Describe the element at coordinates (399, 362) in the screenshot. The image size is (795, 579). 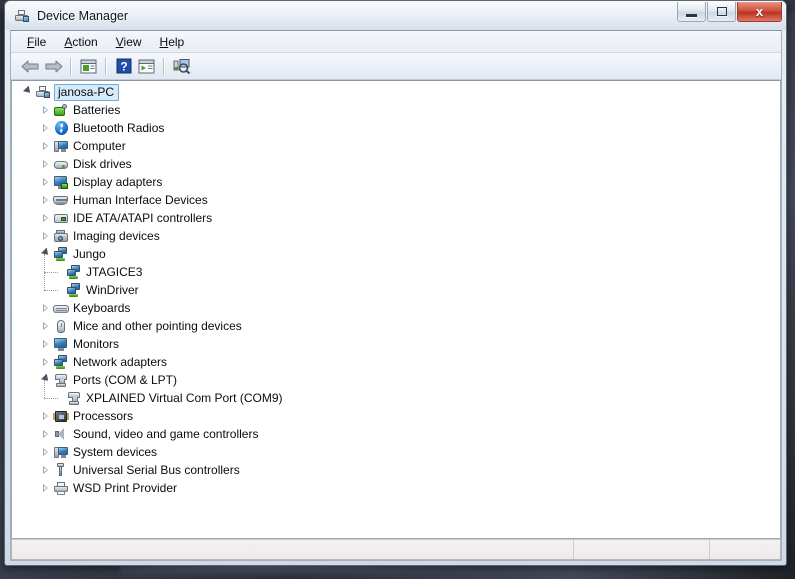
I see `tree-node-network-adapters: Network adapters` at that location.